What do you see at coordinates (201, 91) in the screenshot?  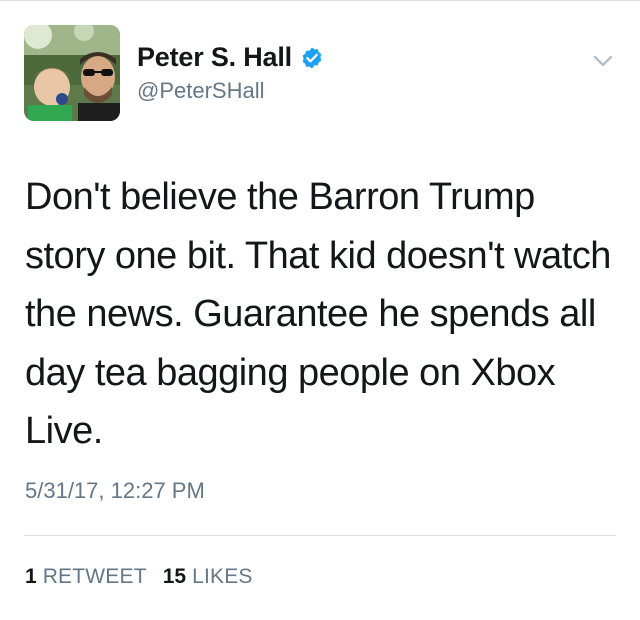 I see `user-handle: @PeterSHall` at bounding box center [201, 91].